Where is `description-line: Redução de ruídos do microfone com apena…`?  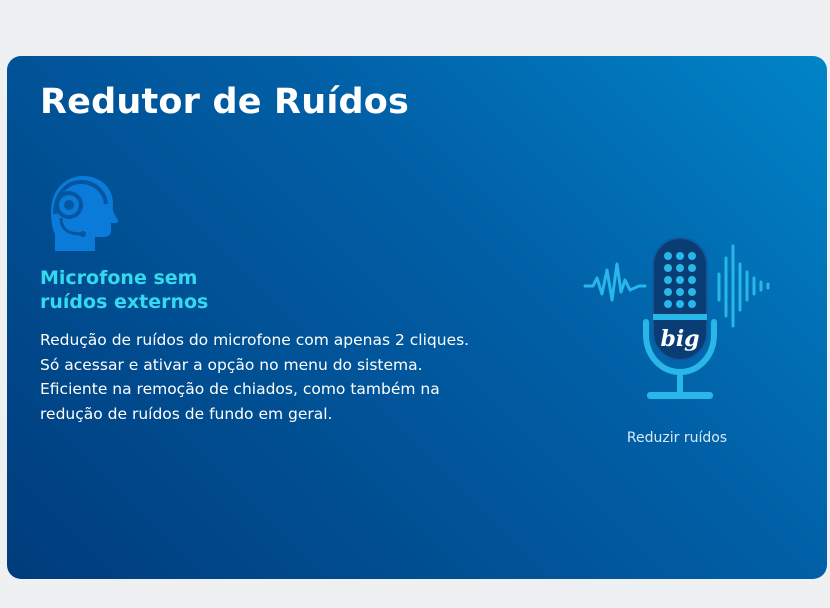 description-line: Redução de ruídos do microfone com apena… is located at coordinates (255, 340).